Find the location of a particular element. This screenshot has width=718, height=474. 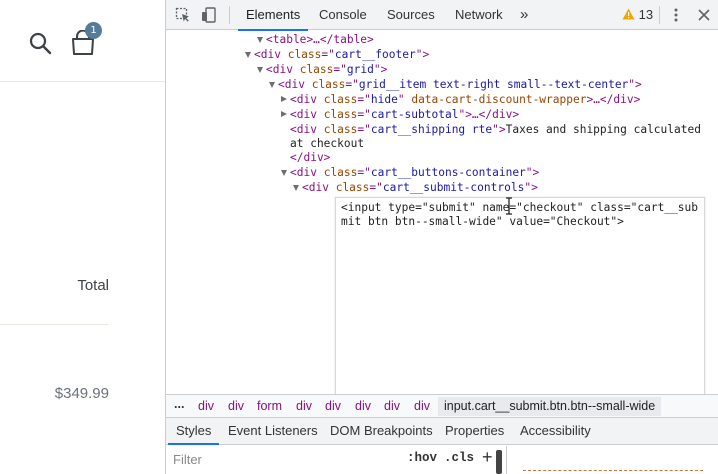

close-icon is located at coordinates (704, 15).